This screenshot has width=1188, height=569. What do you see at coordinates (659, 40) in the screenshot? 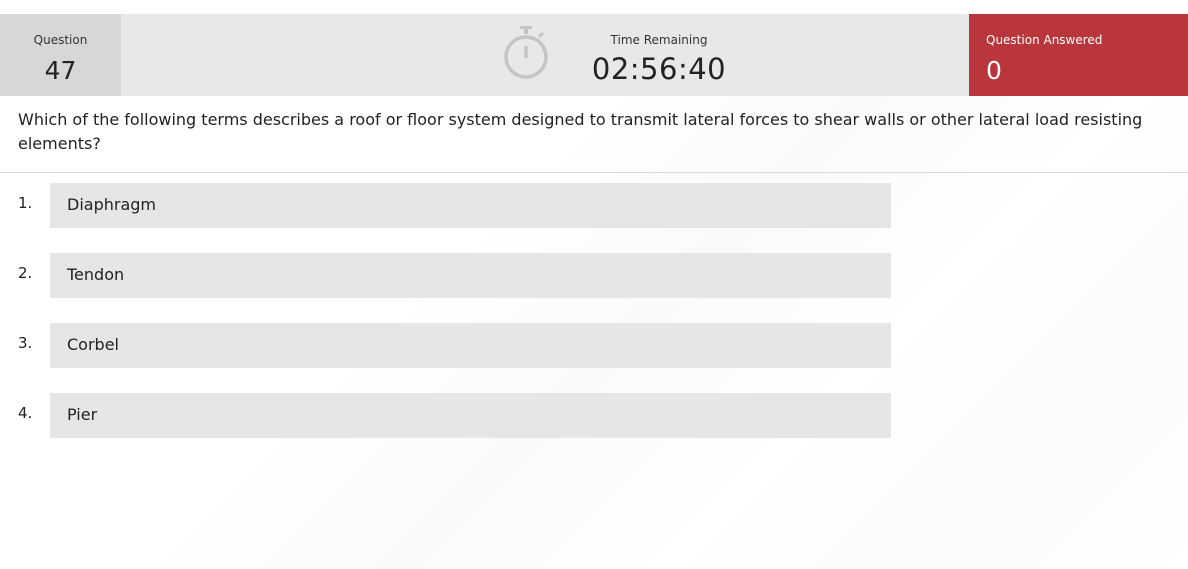
I see `time-remaining-label: Time Remaining` at bounding box center [659, 40].